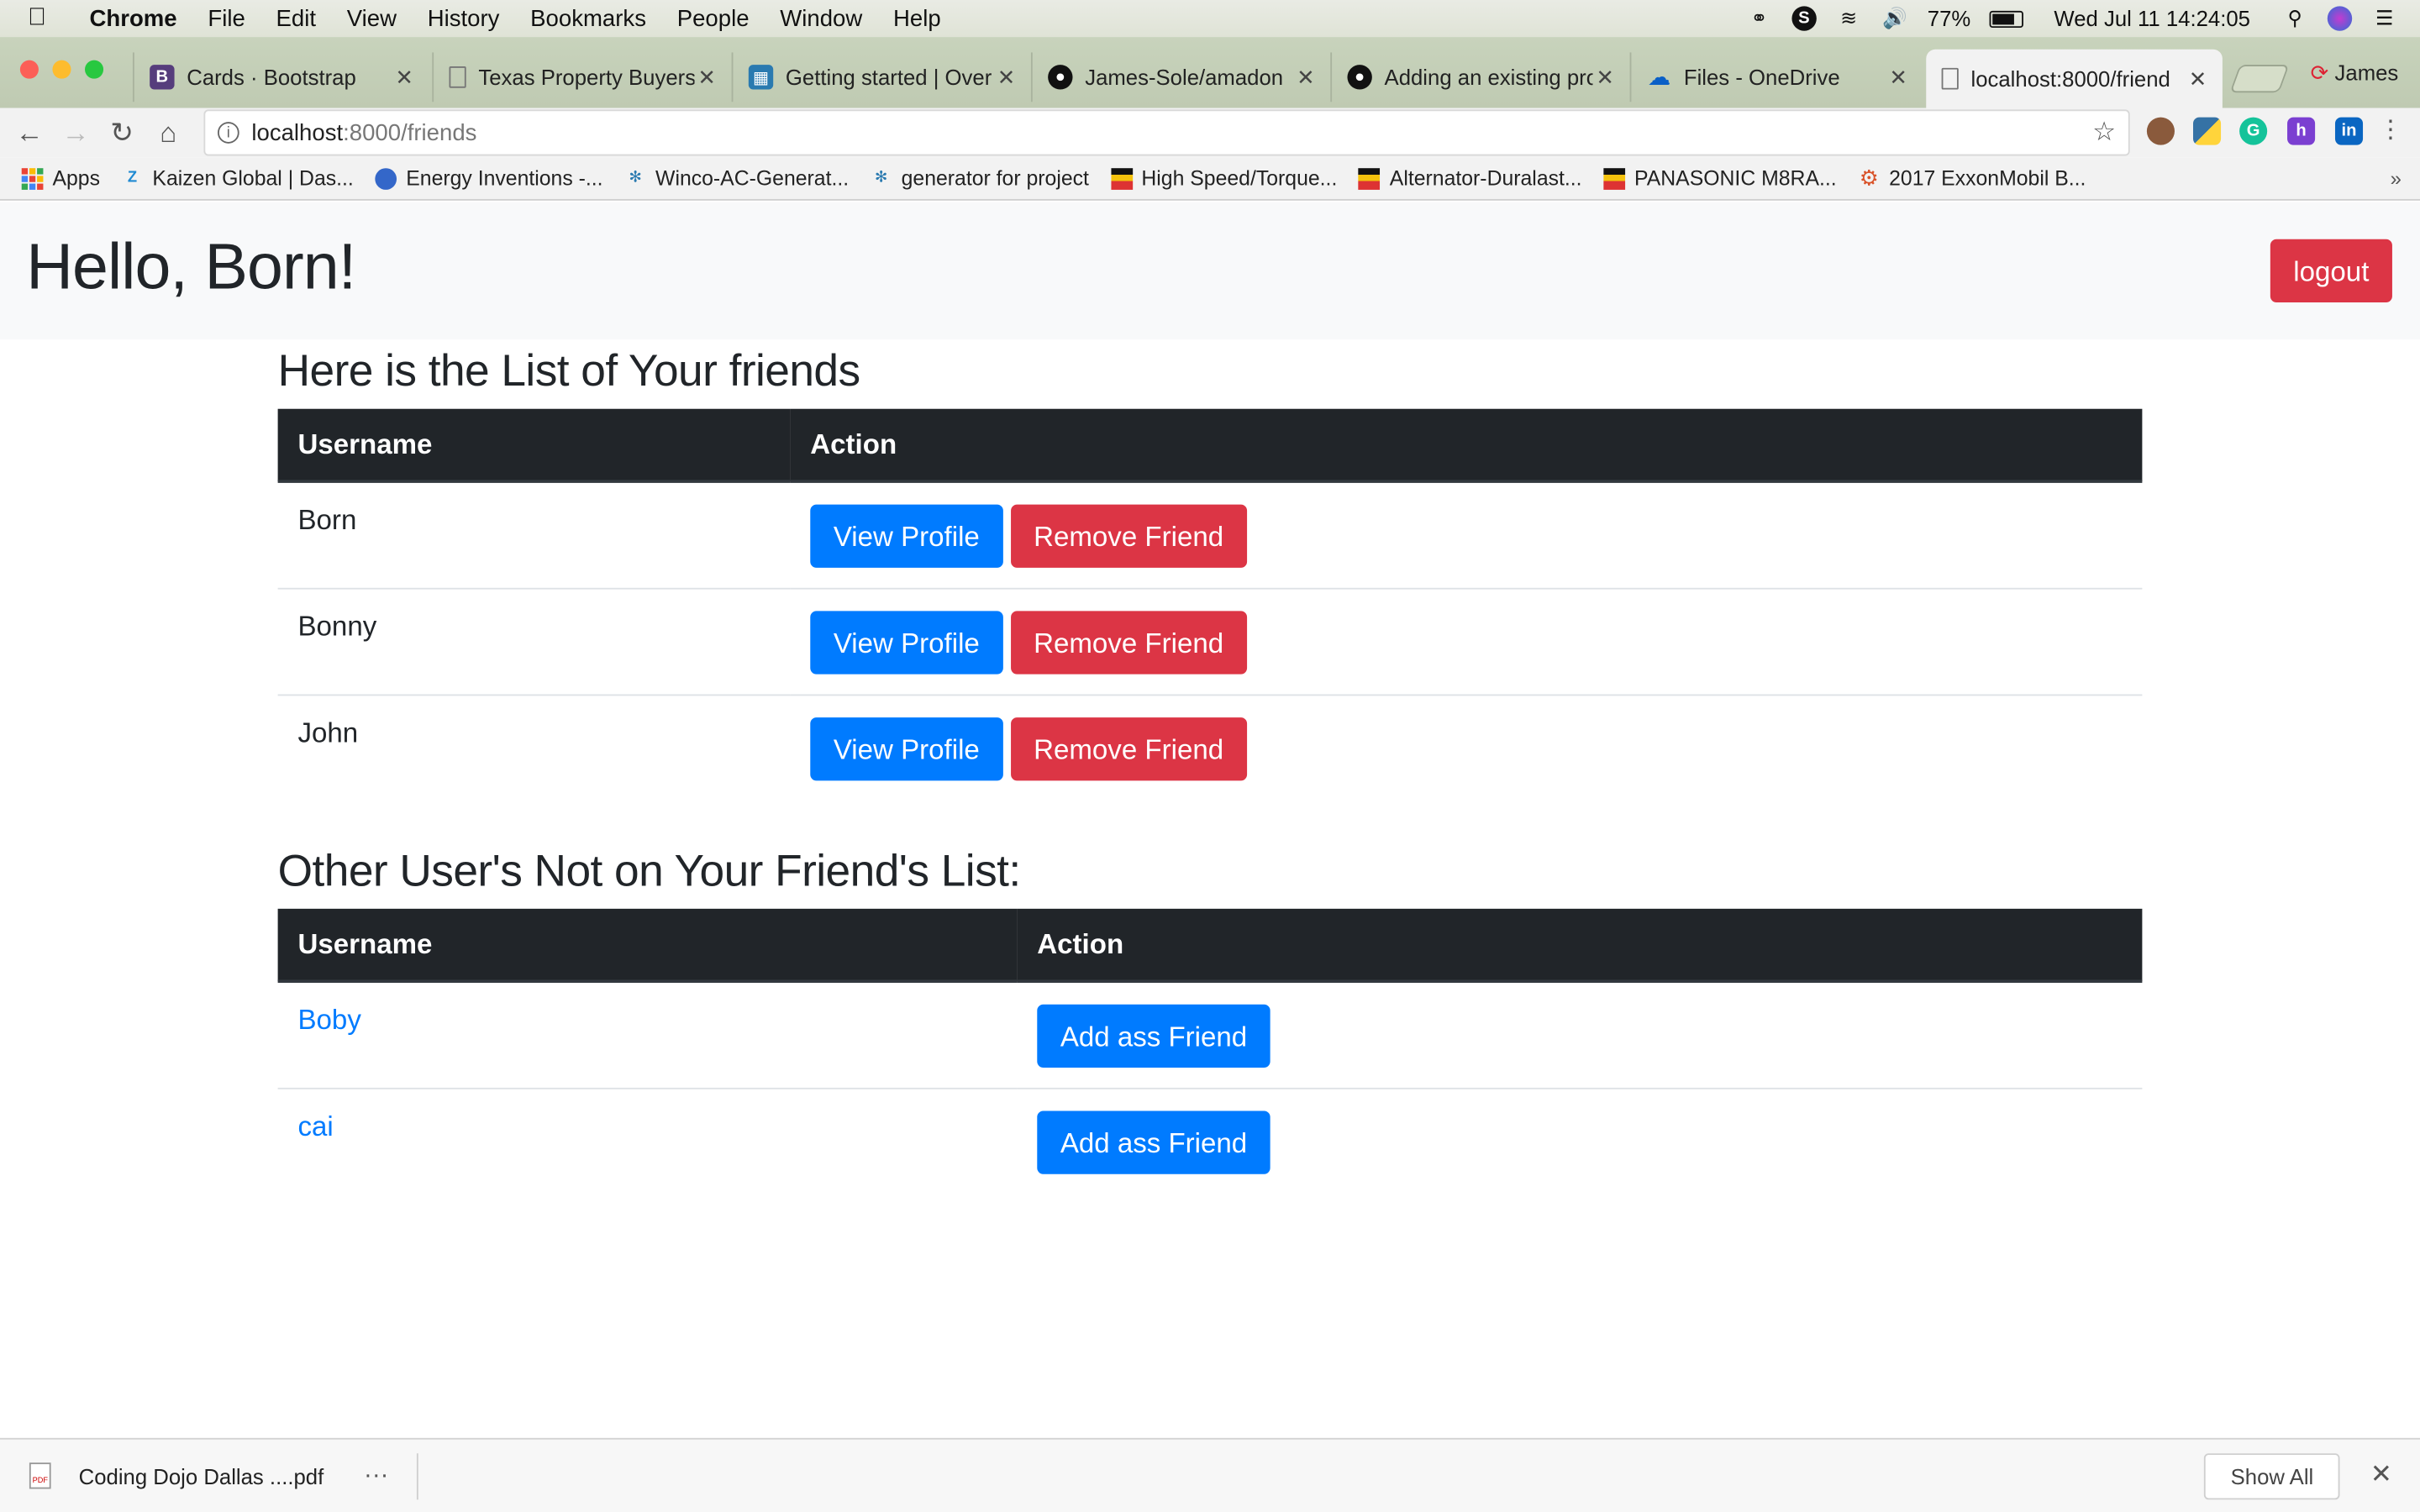 Image resolution: width=2420 pixels, height=1512 pixels. Describe the element at coordinates (588, 18) in the screenshot. I see `menu-bookmarks: Bookmarks` at that location.